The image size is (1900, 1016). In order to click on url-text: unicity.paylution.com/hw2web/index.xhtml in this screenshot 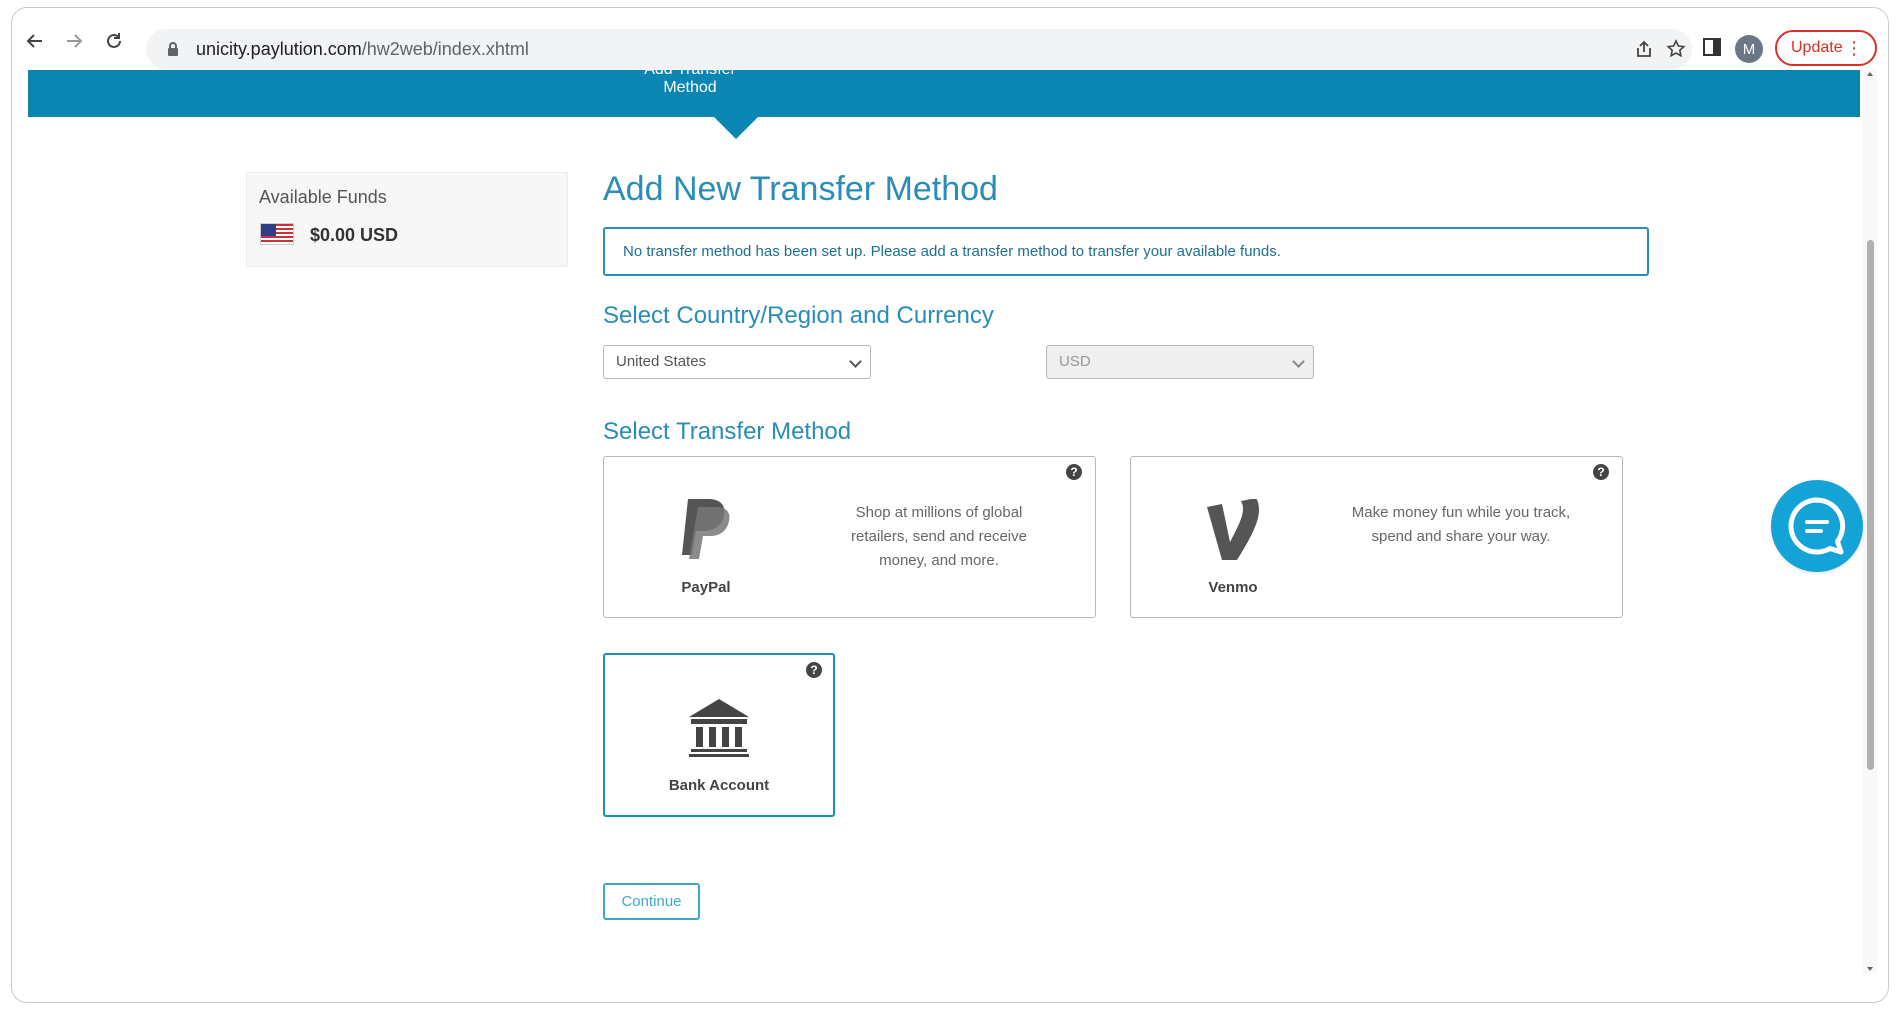, I will do `click(362, 49)`.